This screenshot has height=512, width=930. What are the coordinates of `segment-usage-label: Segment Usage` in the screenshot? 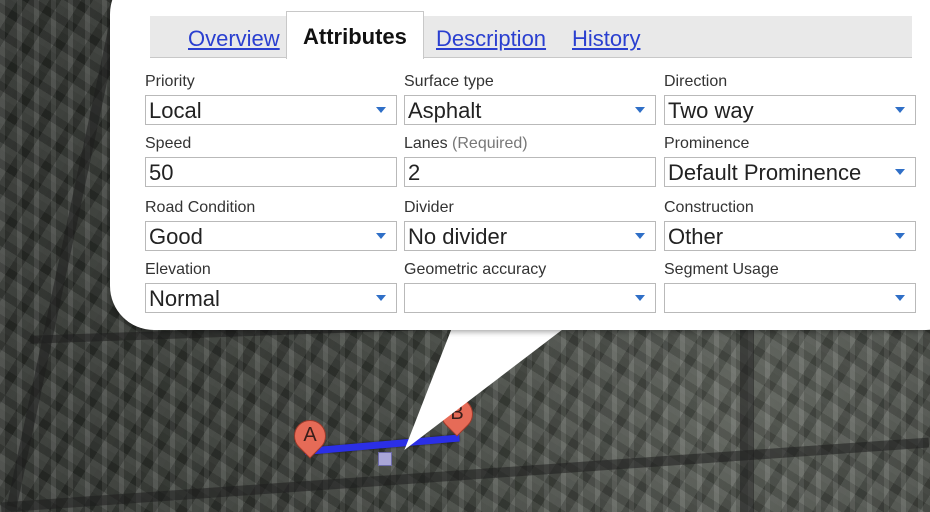 It's located at (721, 269).